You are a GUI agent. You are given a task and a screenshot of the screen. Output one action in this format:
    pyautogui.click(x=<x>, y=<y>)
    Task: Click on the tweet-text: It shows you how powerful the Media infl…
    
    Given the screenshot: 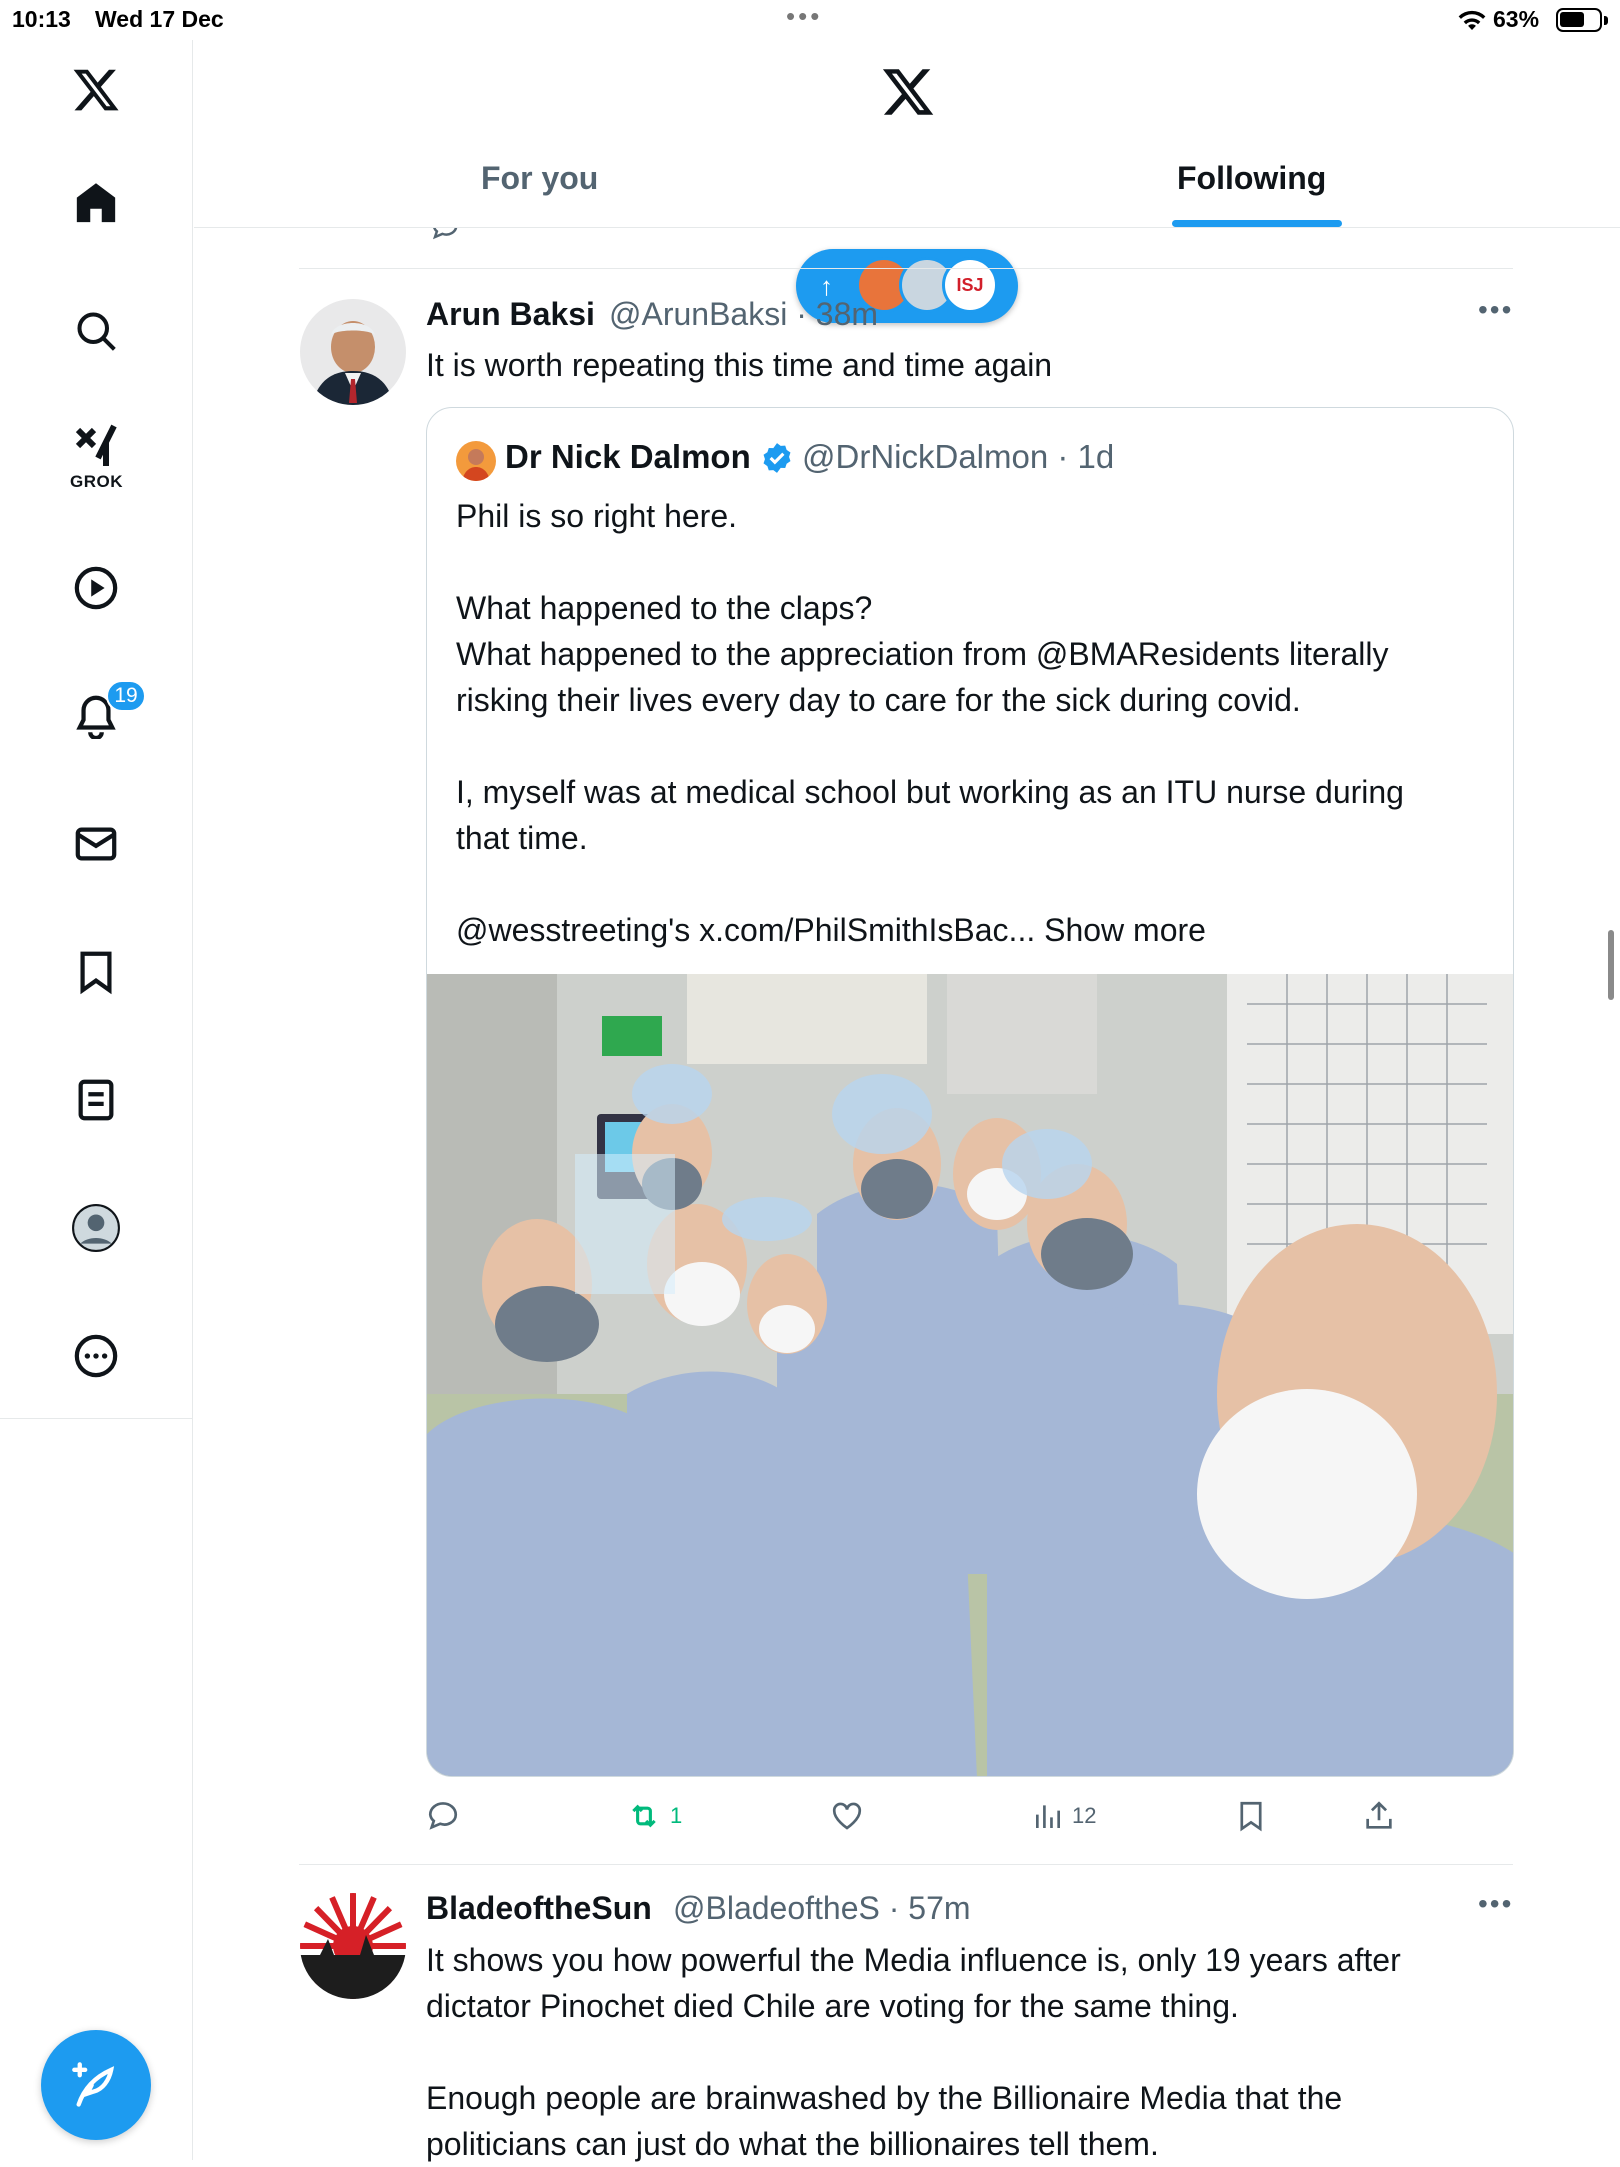 What is the action you would take?
    pyautogui.click(x=913, y=2052)
    